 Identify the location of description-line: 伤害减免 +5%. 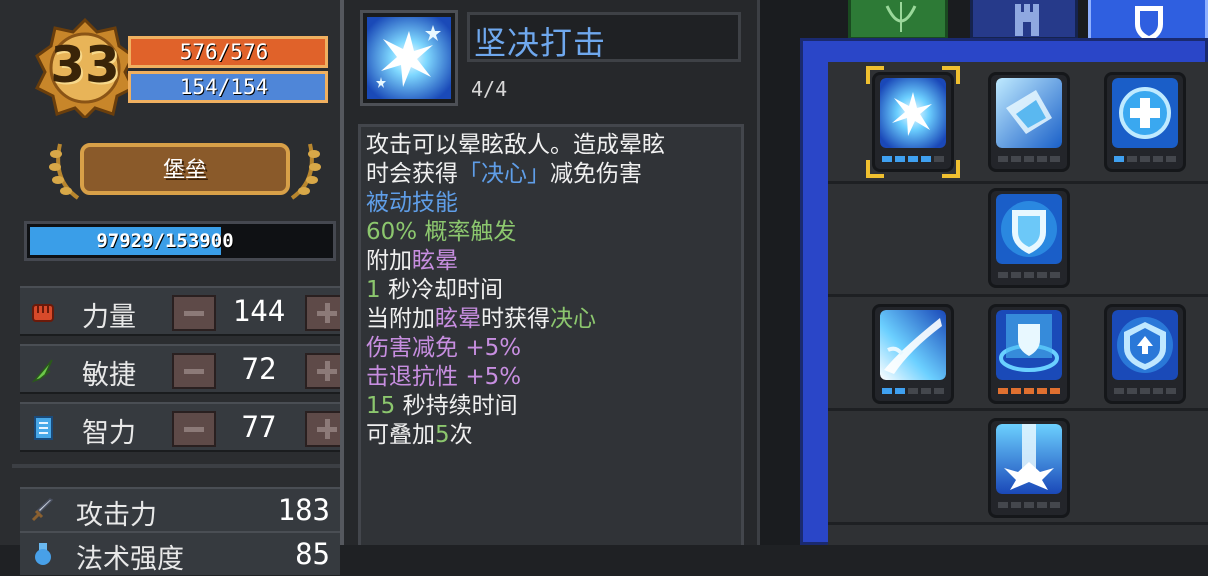
(554, 348).